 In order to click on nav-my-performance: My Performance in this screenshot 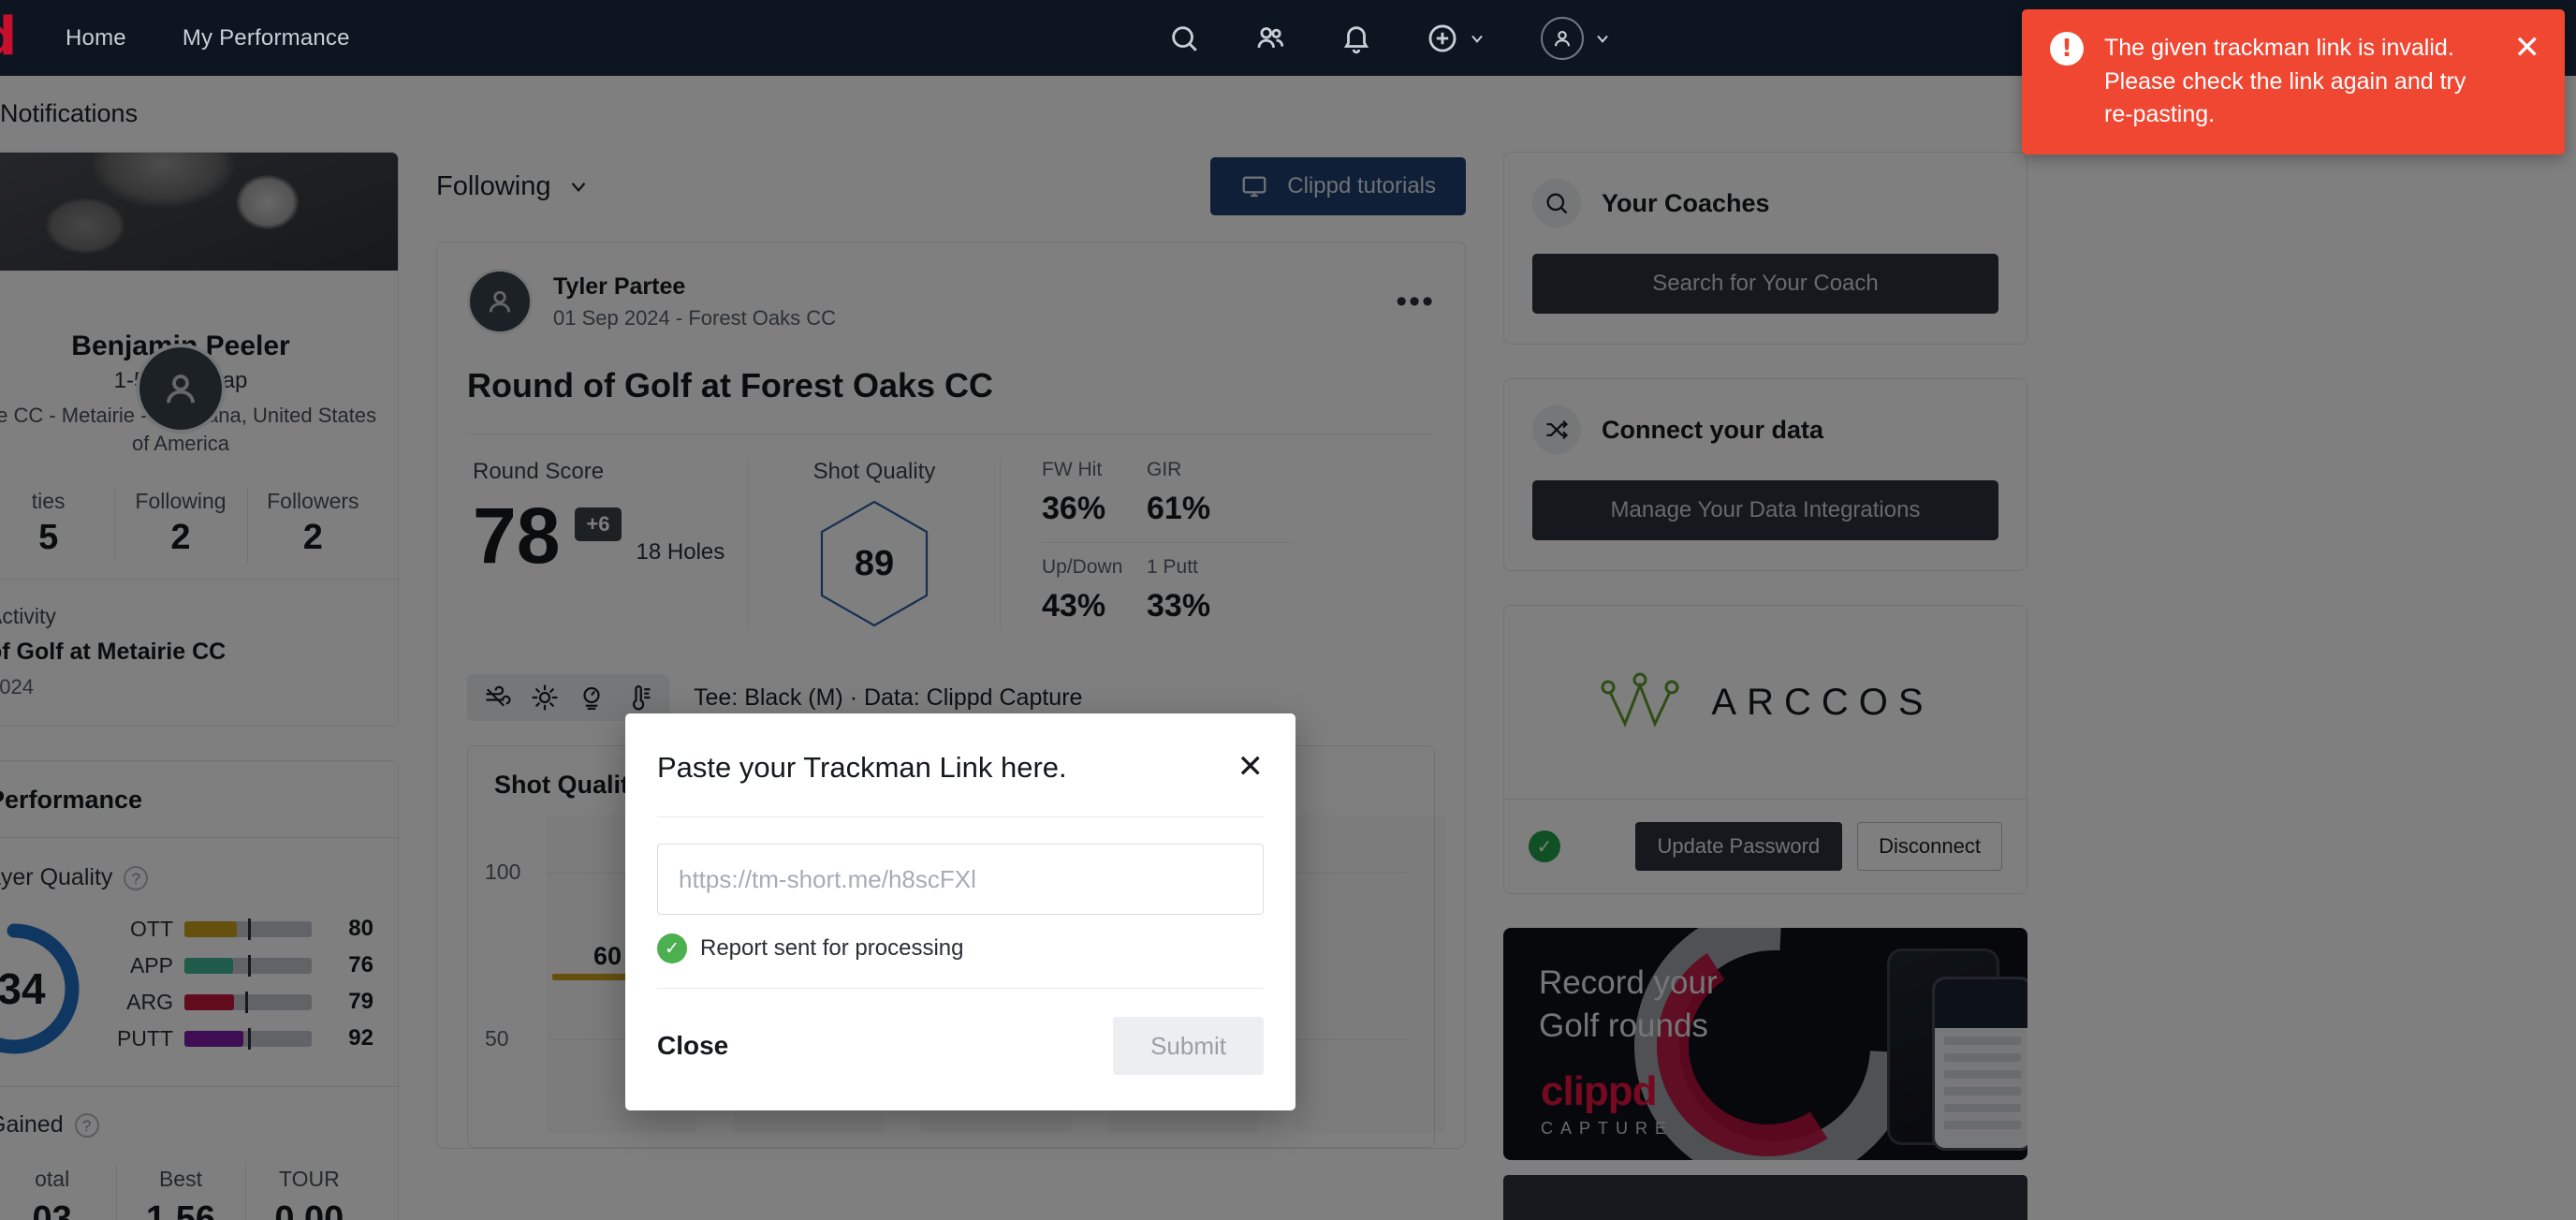, I will do `click(266, 38)`.